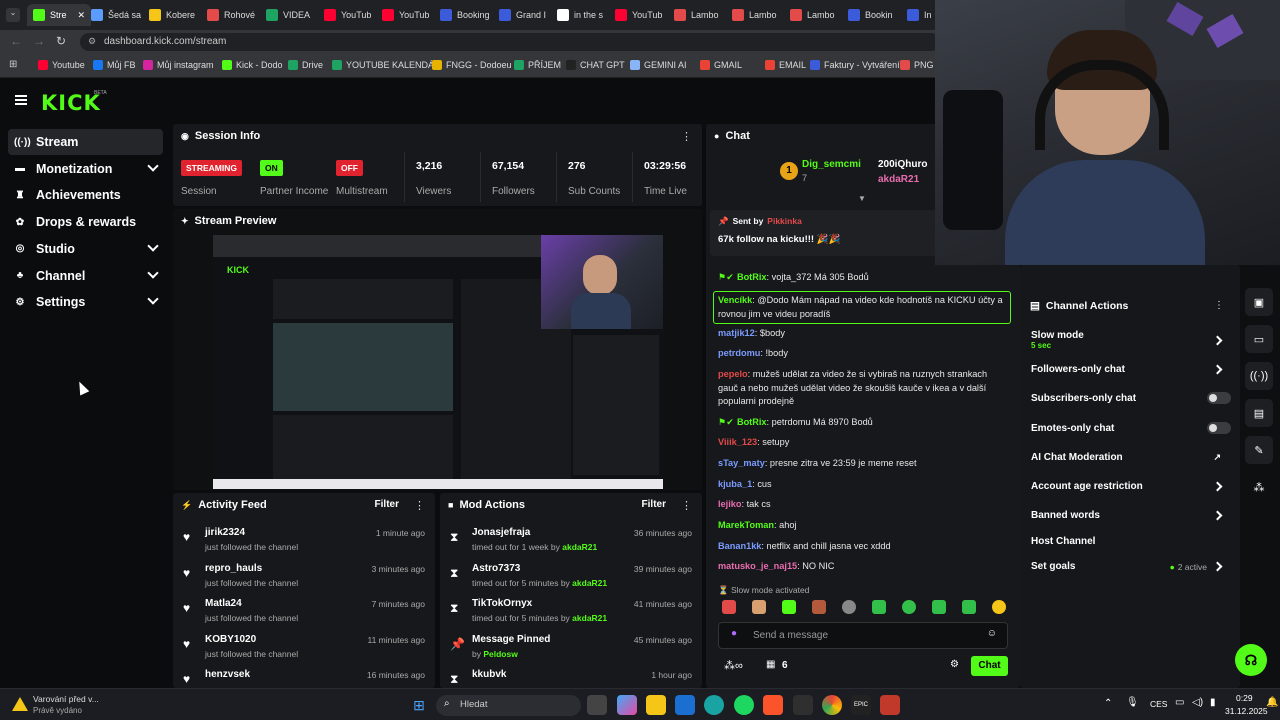 The image size is (1280, 720). I want to click on feed-username: henzvsek, so click(227, 674).